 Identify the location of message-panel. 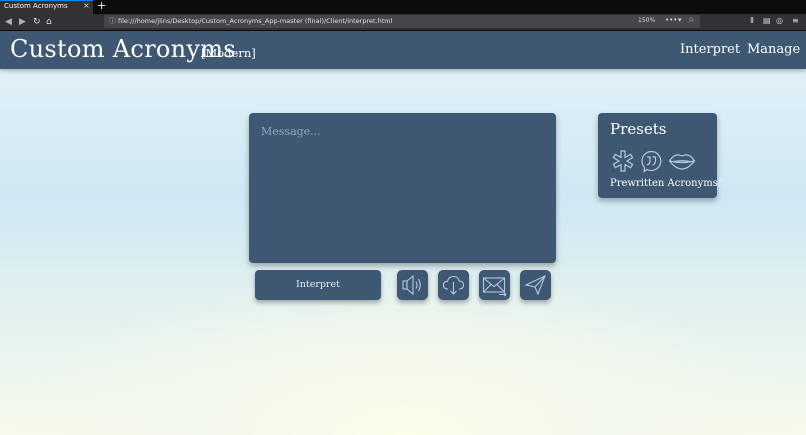
(402, 188).